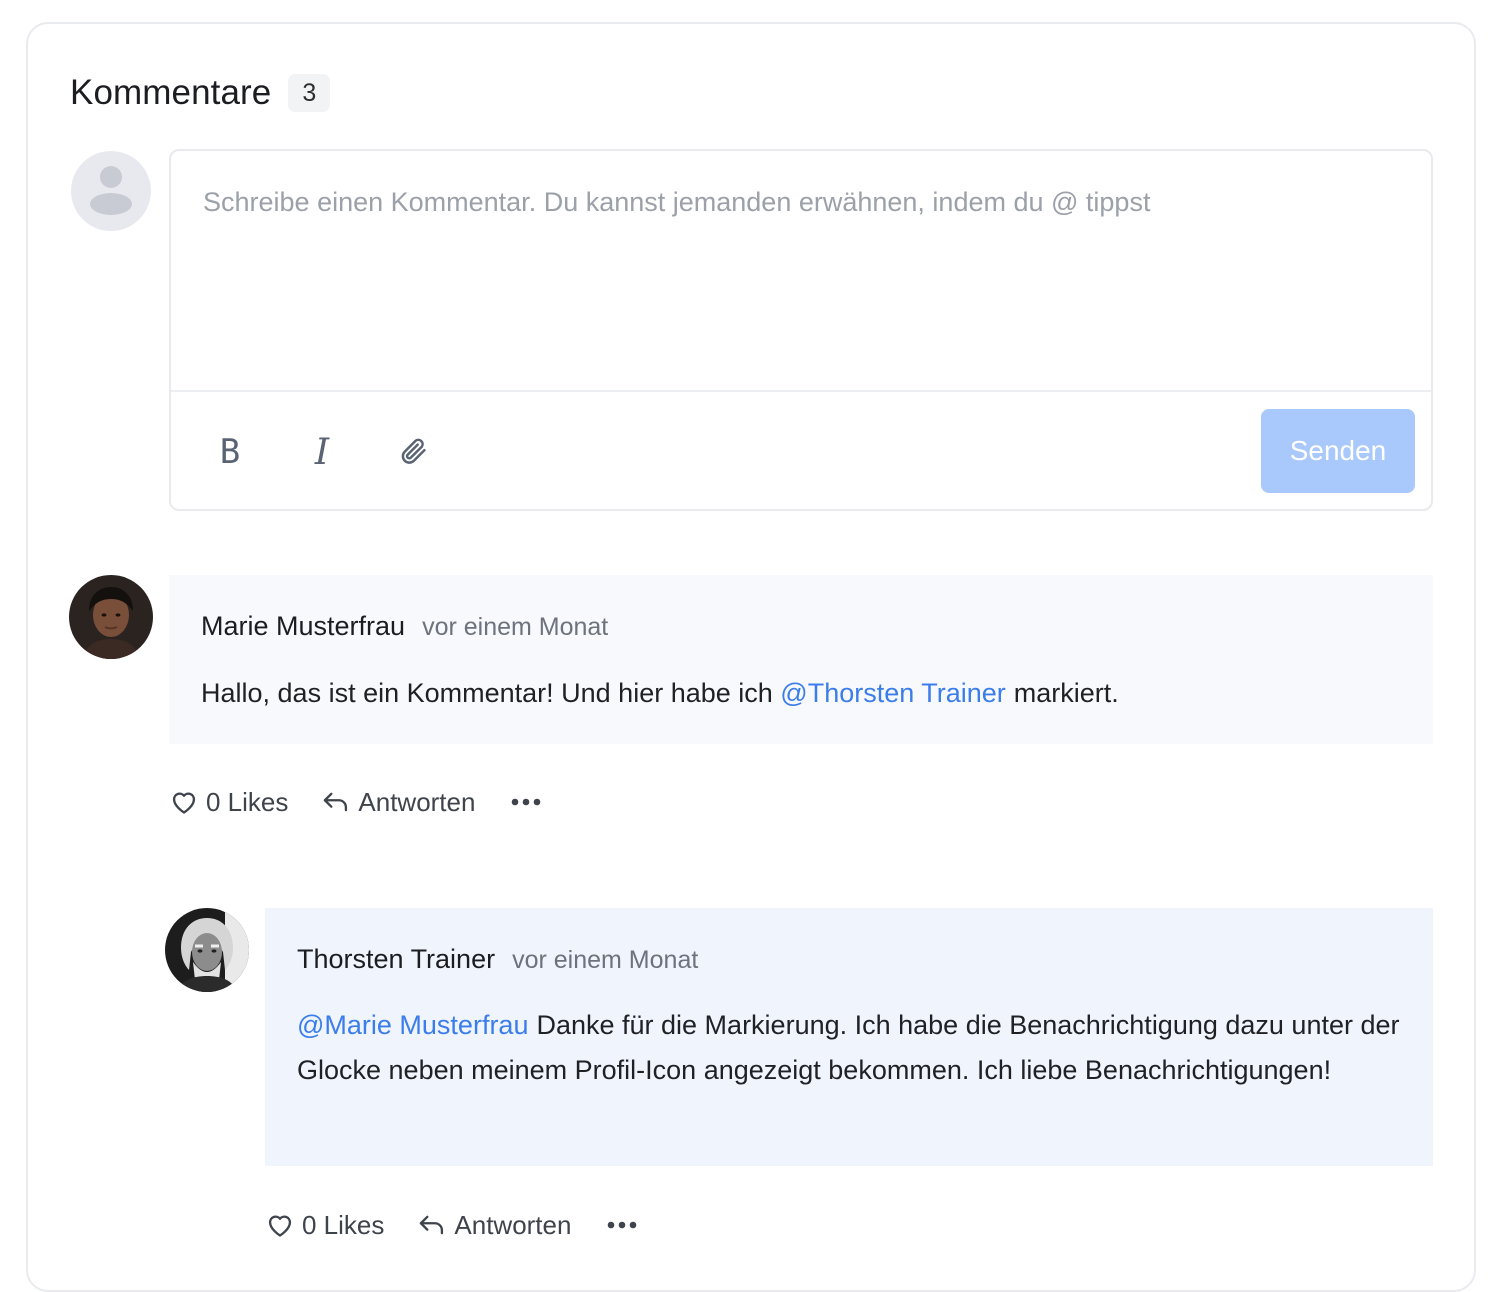 Image resolution: width=1498 pixels, height=1292 pixels. I want to click on send-button: Senden, so click(1338, 451).